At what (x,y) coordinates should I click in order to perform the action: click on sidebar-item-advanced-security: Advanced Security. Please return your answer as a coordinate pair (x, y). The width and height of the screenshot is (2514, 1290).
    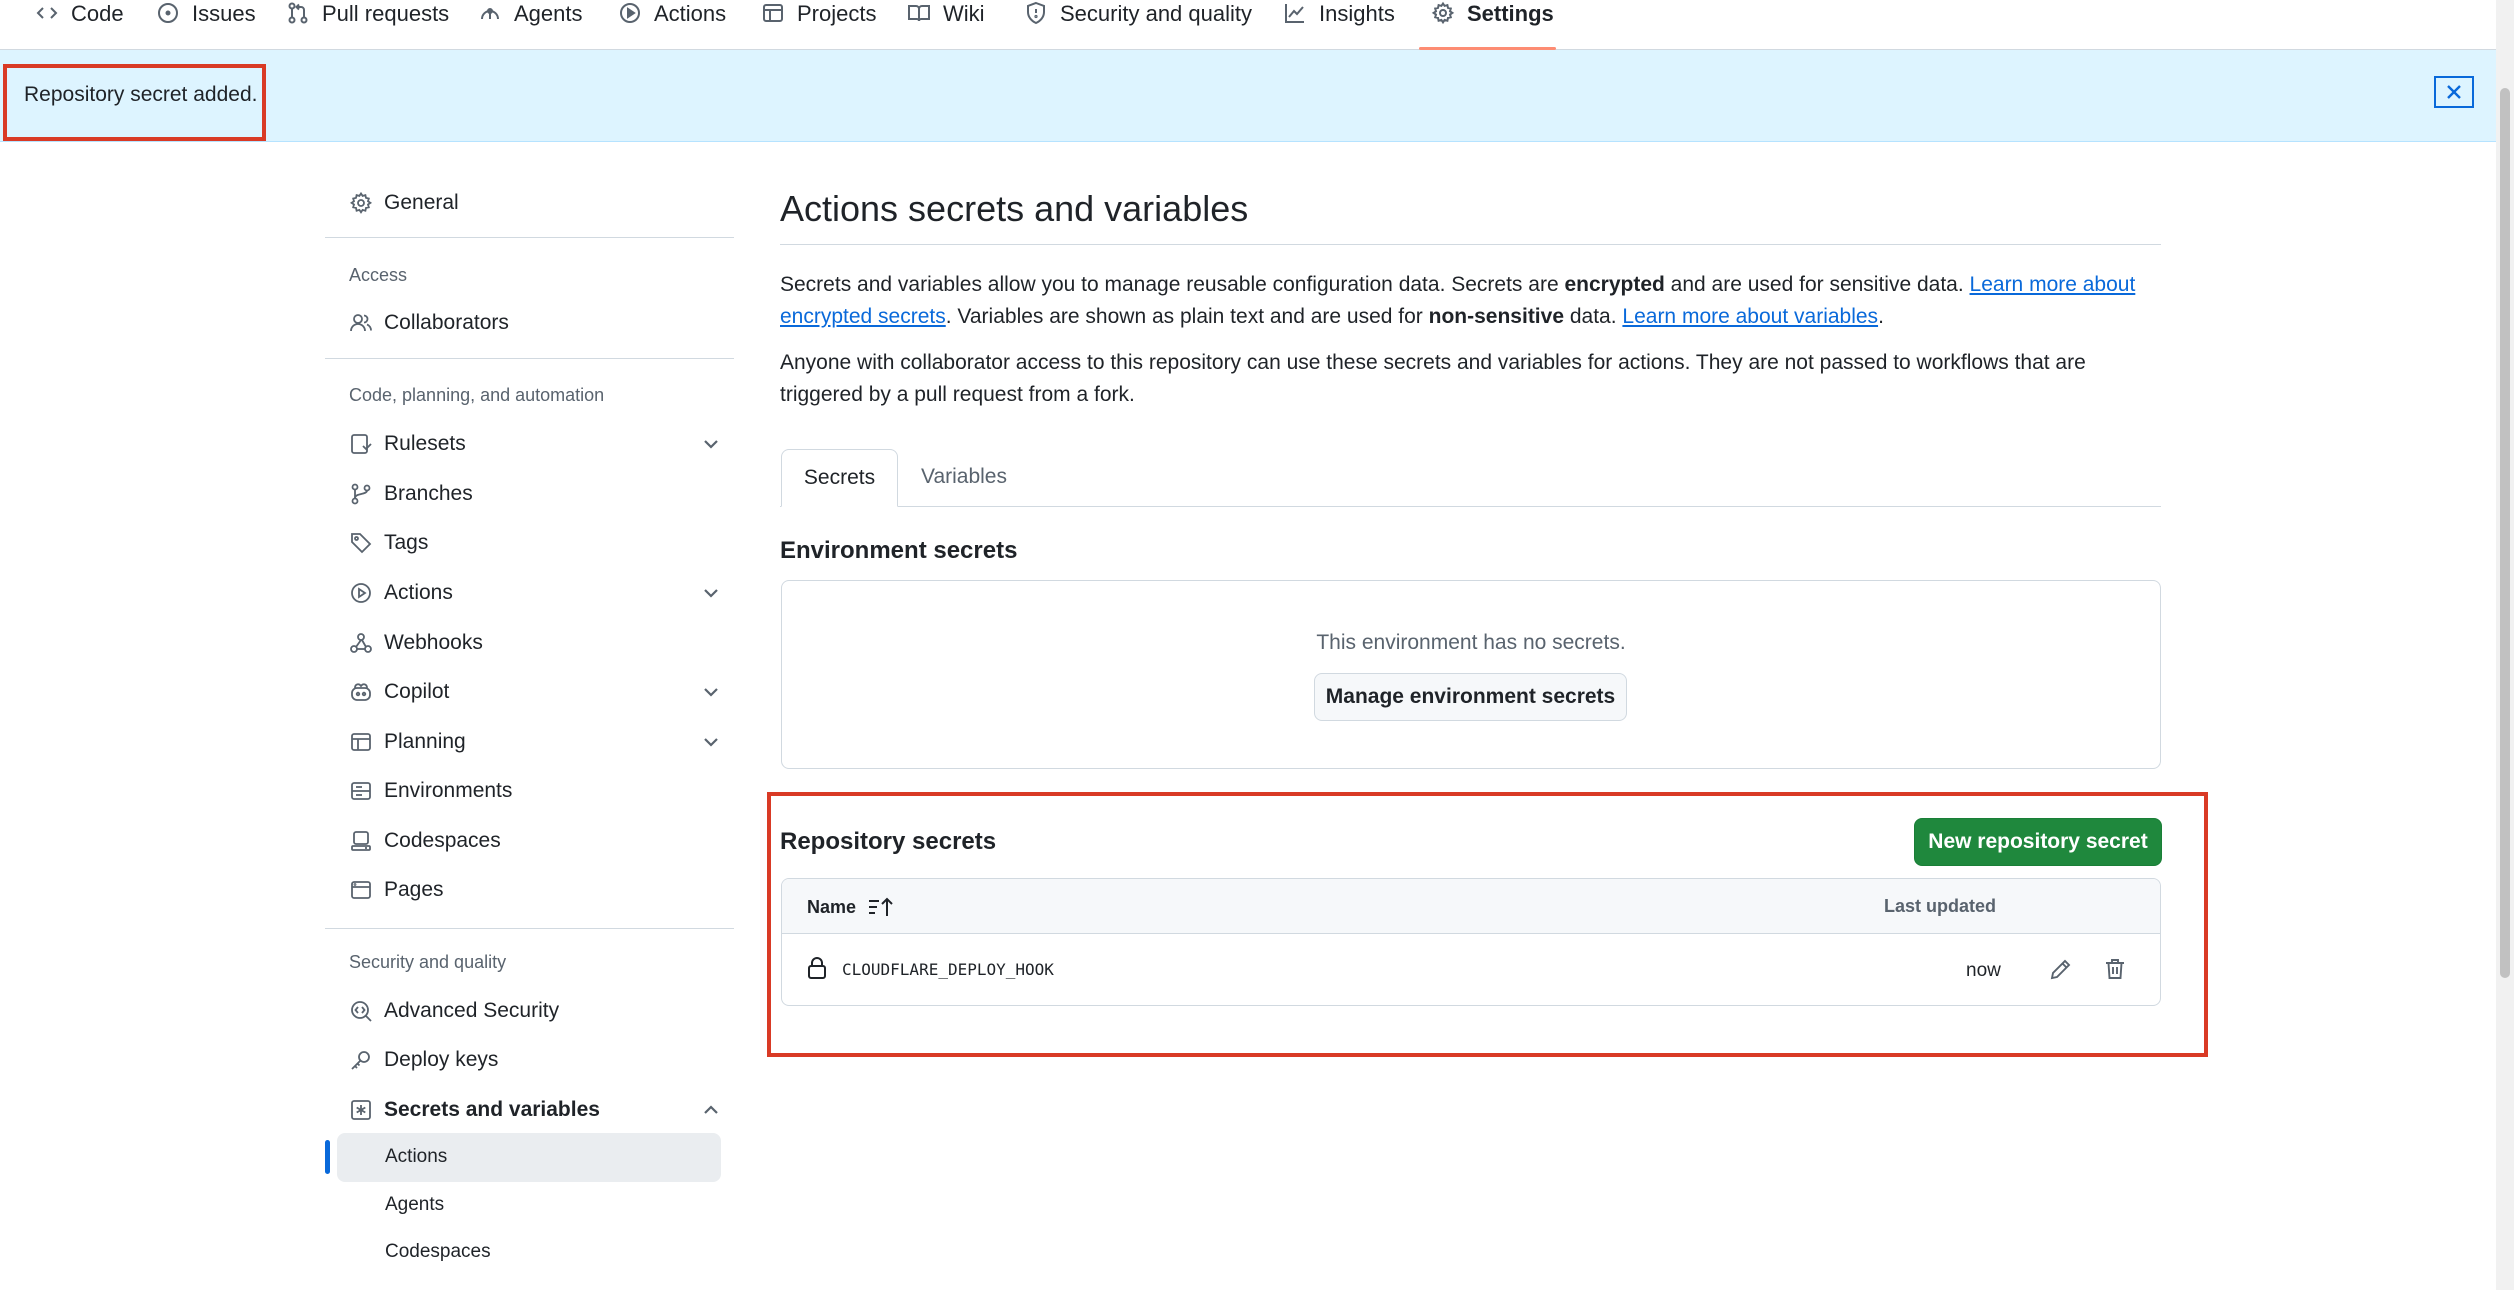
    Looking at the image, I should click on (535, 1011).